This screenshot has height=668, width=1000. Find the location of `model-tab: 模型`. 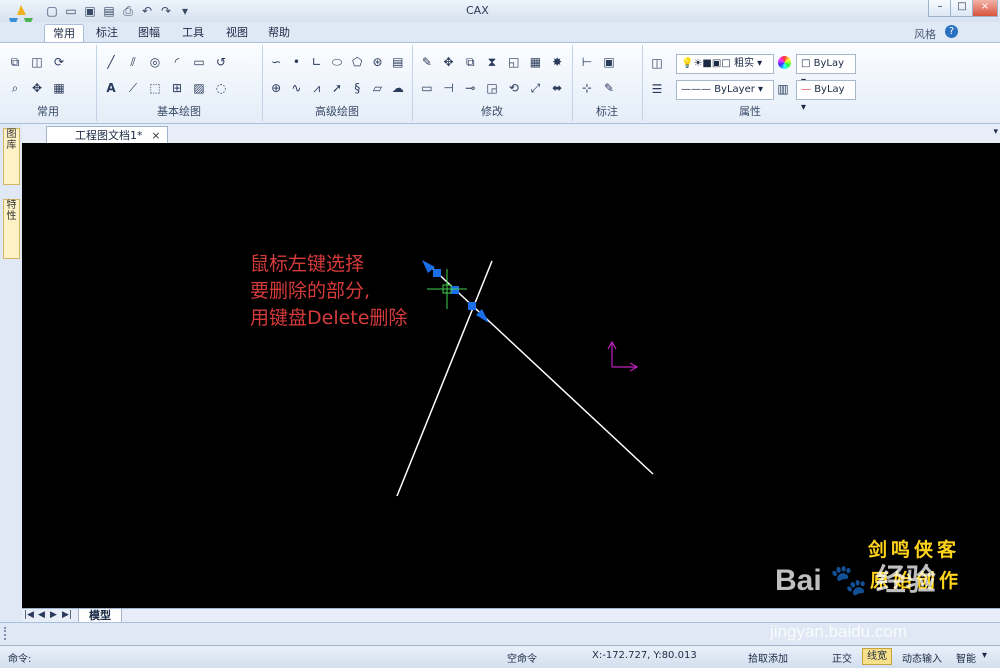

model-tab: 模型 is located at coordinates (100, 616).